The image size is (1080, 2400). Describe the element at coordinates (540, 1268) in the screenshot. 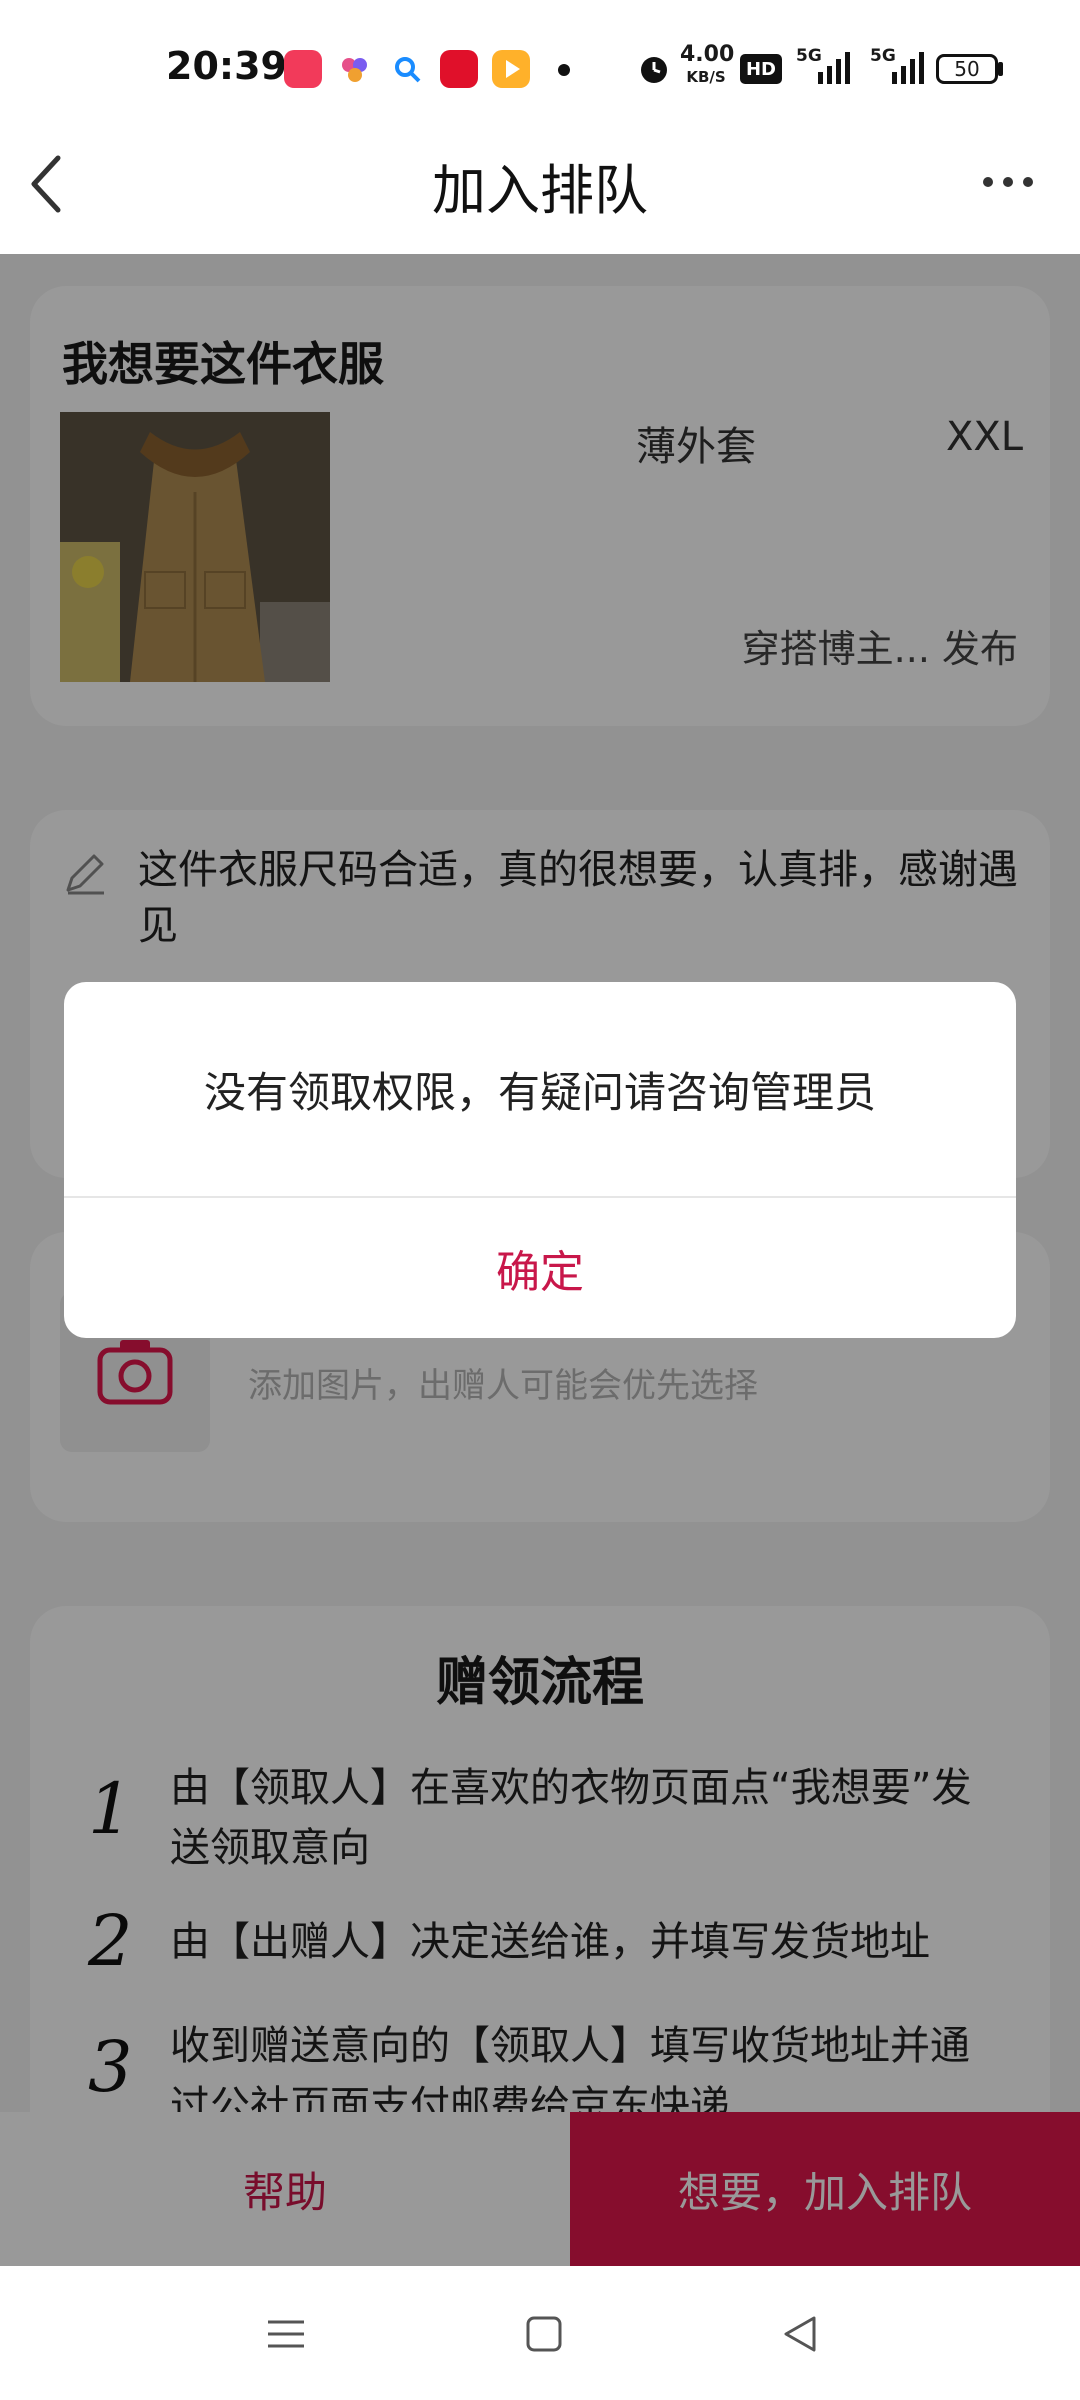

I see `confirm-button: 确定` at that location.